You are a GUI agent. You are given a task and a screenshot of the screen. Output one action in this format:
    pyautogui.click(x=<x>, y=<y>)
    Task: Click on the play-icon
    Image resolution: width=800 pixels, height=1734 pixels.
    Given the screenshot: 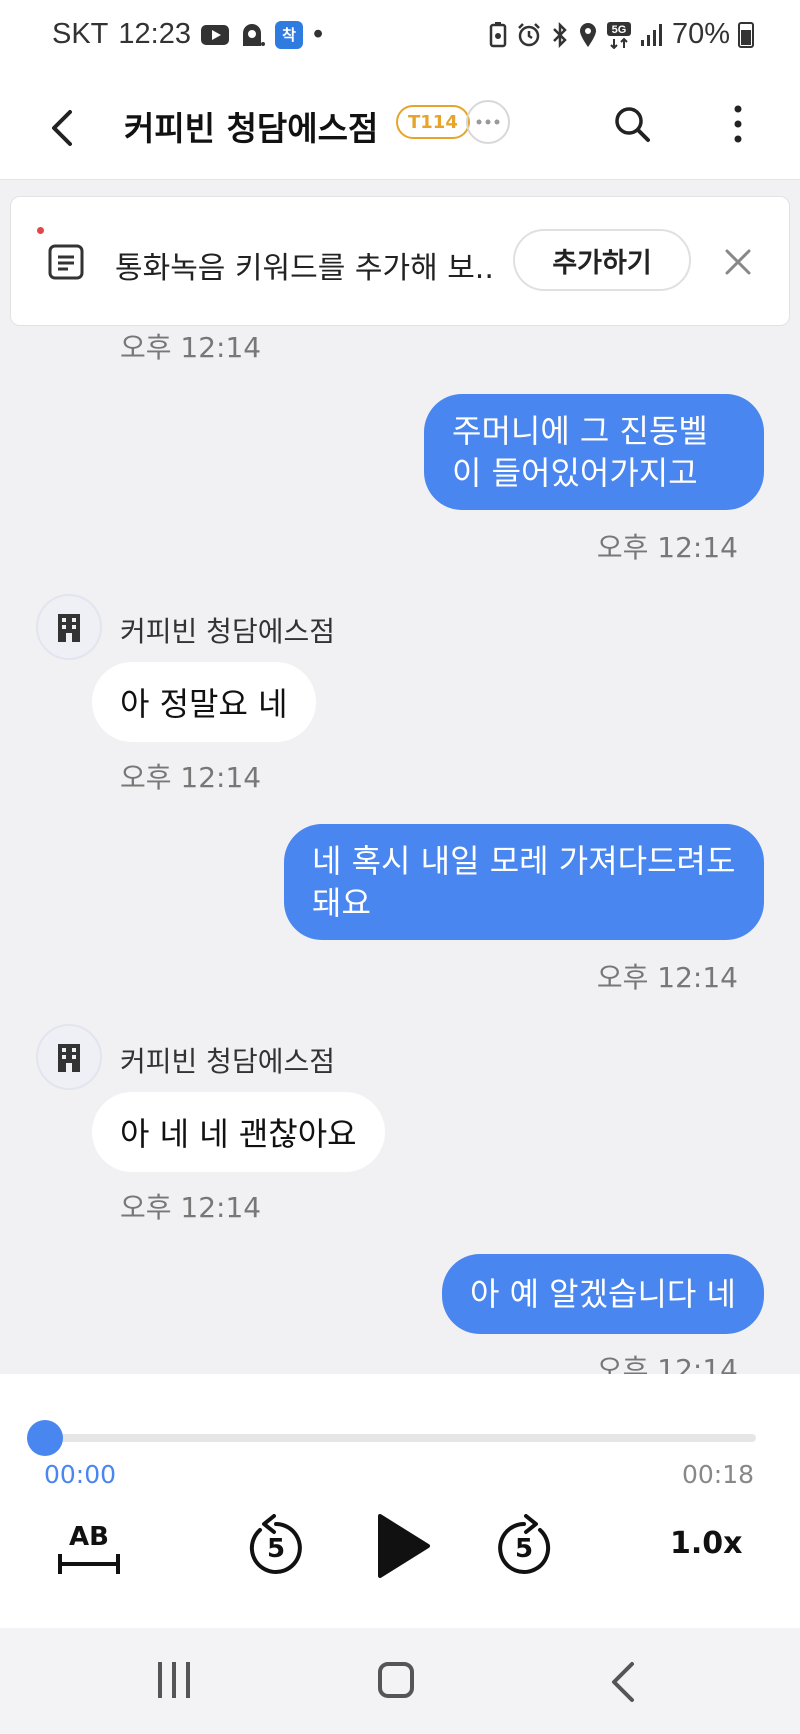 What is the action you would take?
    pyautogui.click(x=404, y=1546)
    